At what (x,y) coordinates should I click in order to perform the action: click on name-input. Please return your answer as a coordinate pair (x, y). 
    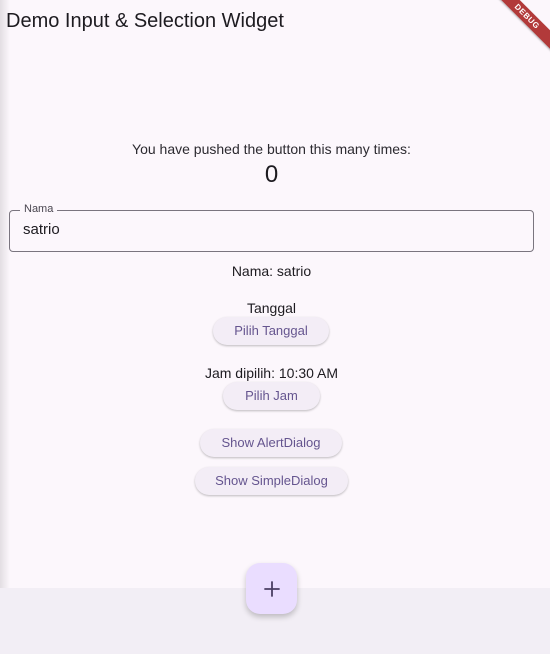
    Looking at the image, I should click on (268, 229).